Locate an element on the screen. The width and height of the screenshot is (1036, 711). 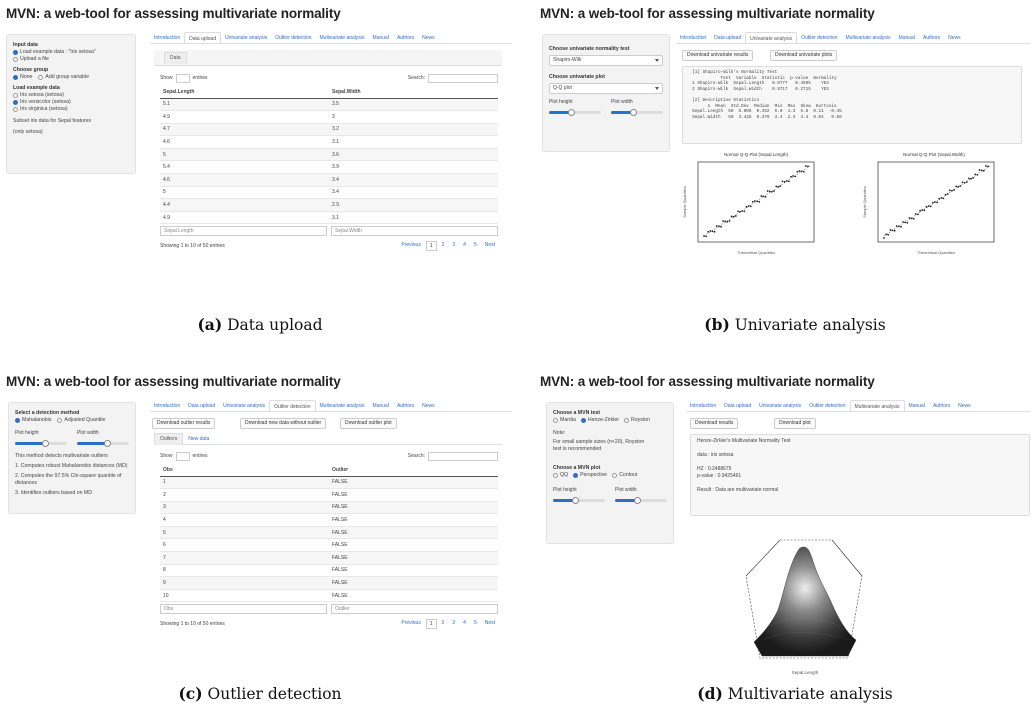
tab-data: Data is located at coordinates (175, 57).